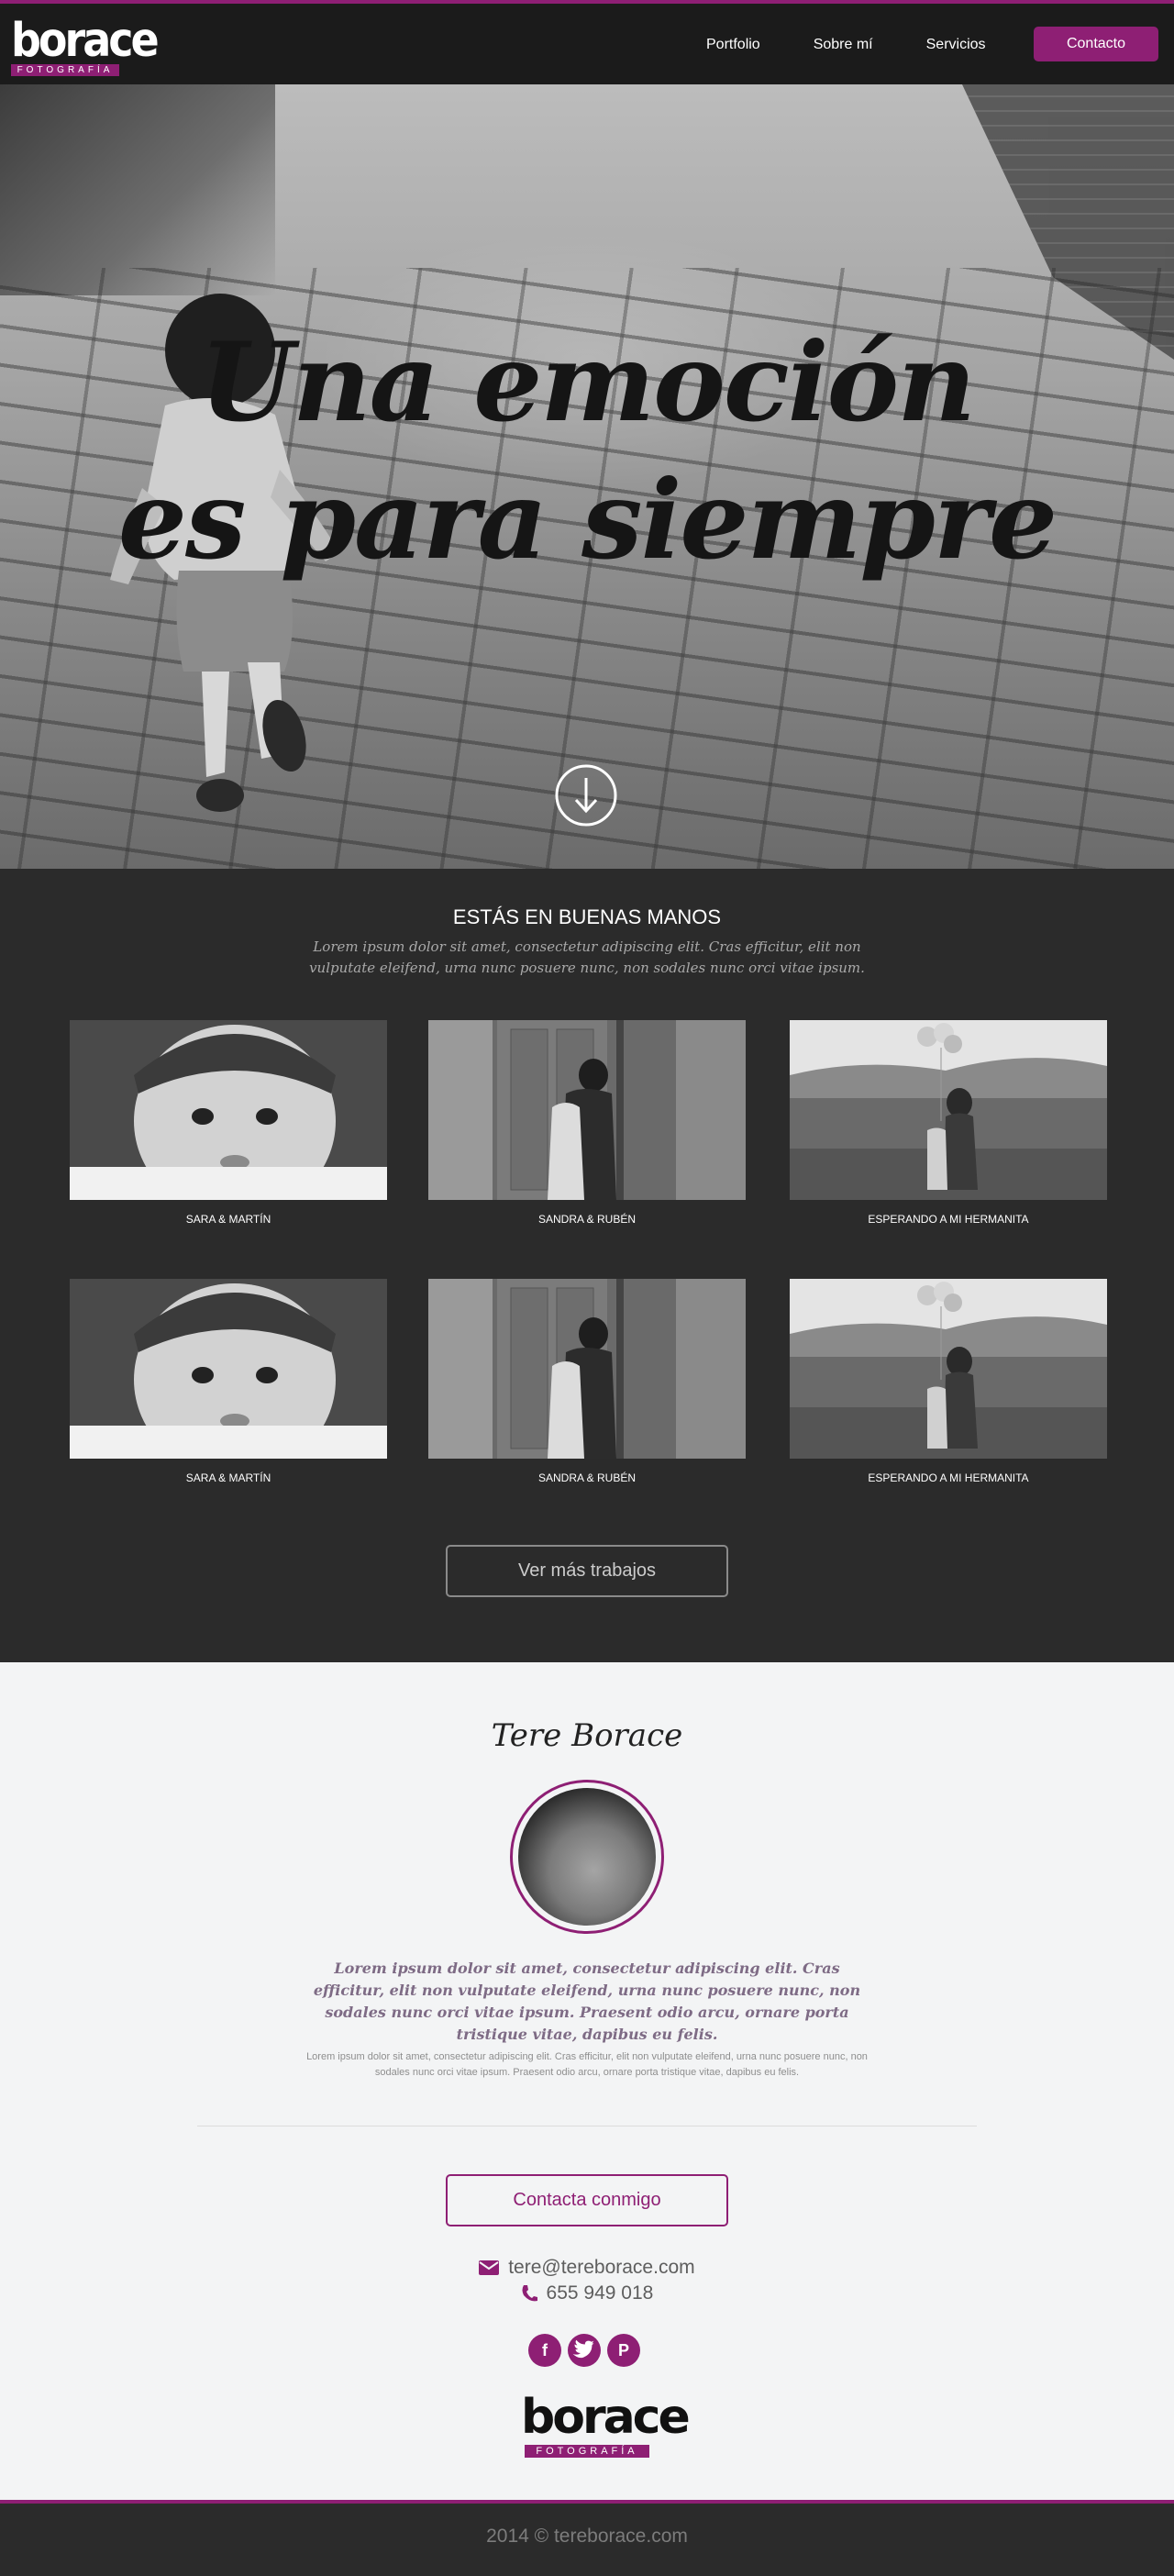 The width and height of the screenshot is (1174, 2576). What do you see at coordinates (956, 45) in the screenshot?
I see `nav-item-servicios: Servicios` at bounding box center [956, 45].